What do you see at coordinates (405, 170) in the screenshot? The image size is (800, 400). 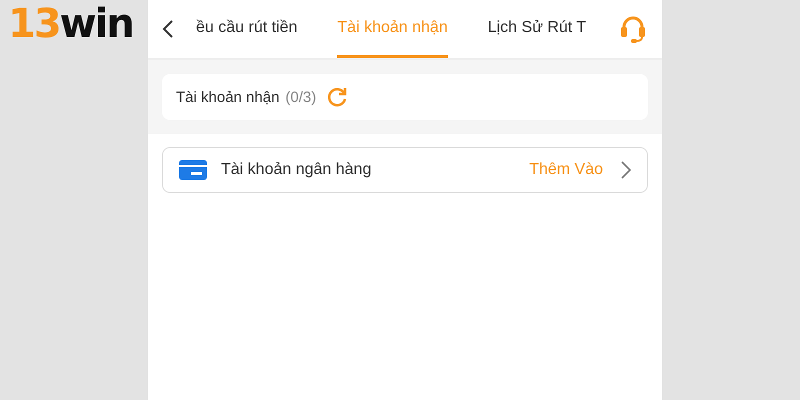 I see `account-row: Tài khoản ngân hàng Thêm Vào` at bounding box center [405, 170].